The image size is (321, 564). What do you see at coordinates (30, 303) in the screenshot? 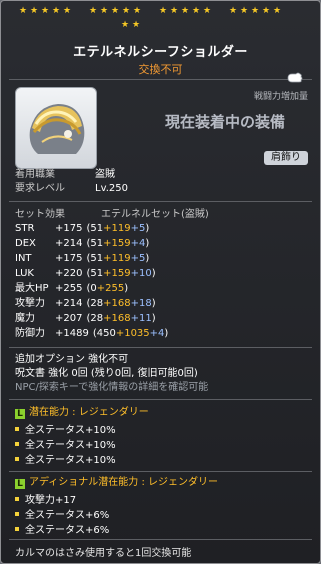
I see `stat-name: 攻撃力` at bounding box center [30, 303].